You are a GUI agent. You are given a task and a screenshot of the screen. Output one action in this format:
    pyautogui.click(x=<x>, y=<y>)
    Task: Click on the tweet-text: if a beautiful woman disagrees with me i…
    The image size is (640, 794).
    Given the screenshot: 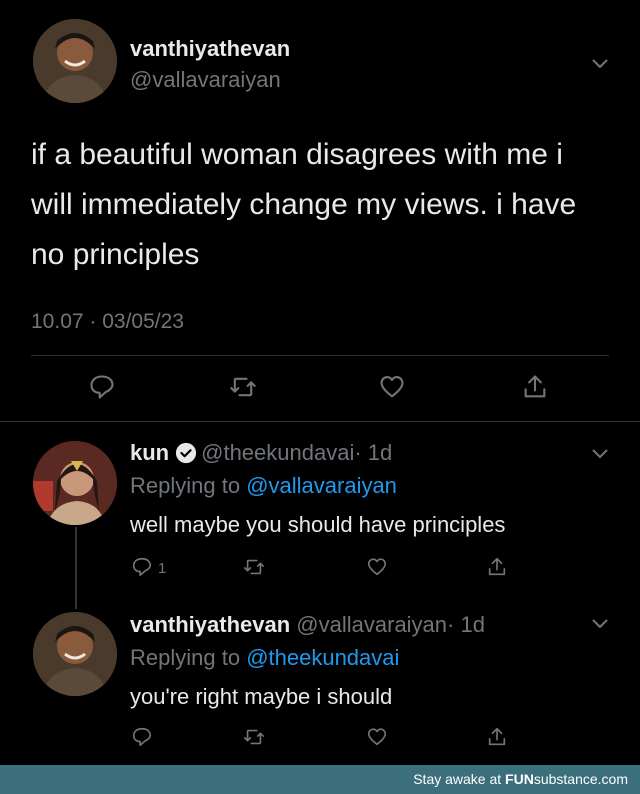 What is the action you would take?
    pyautogui.click(x=304, y=204)
    